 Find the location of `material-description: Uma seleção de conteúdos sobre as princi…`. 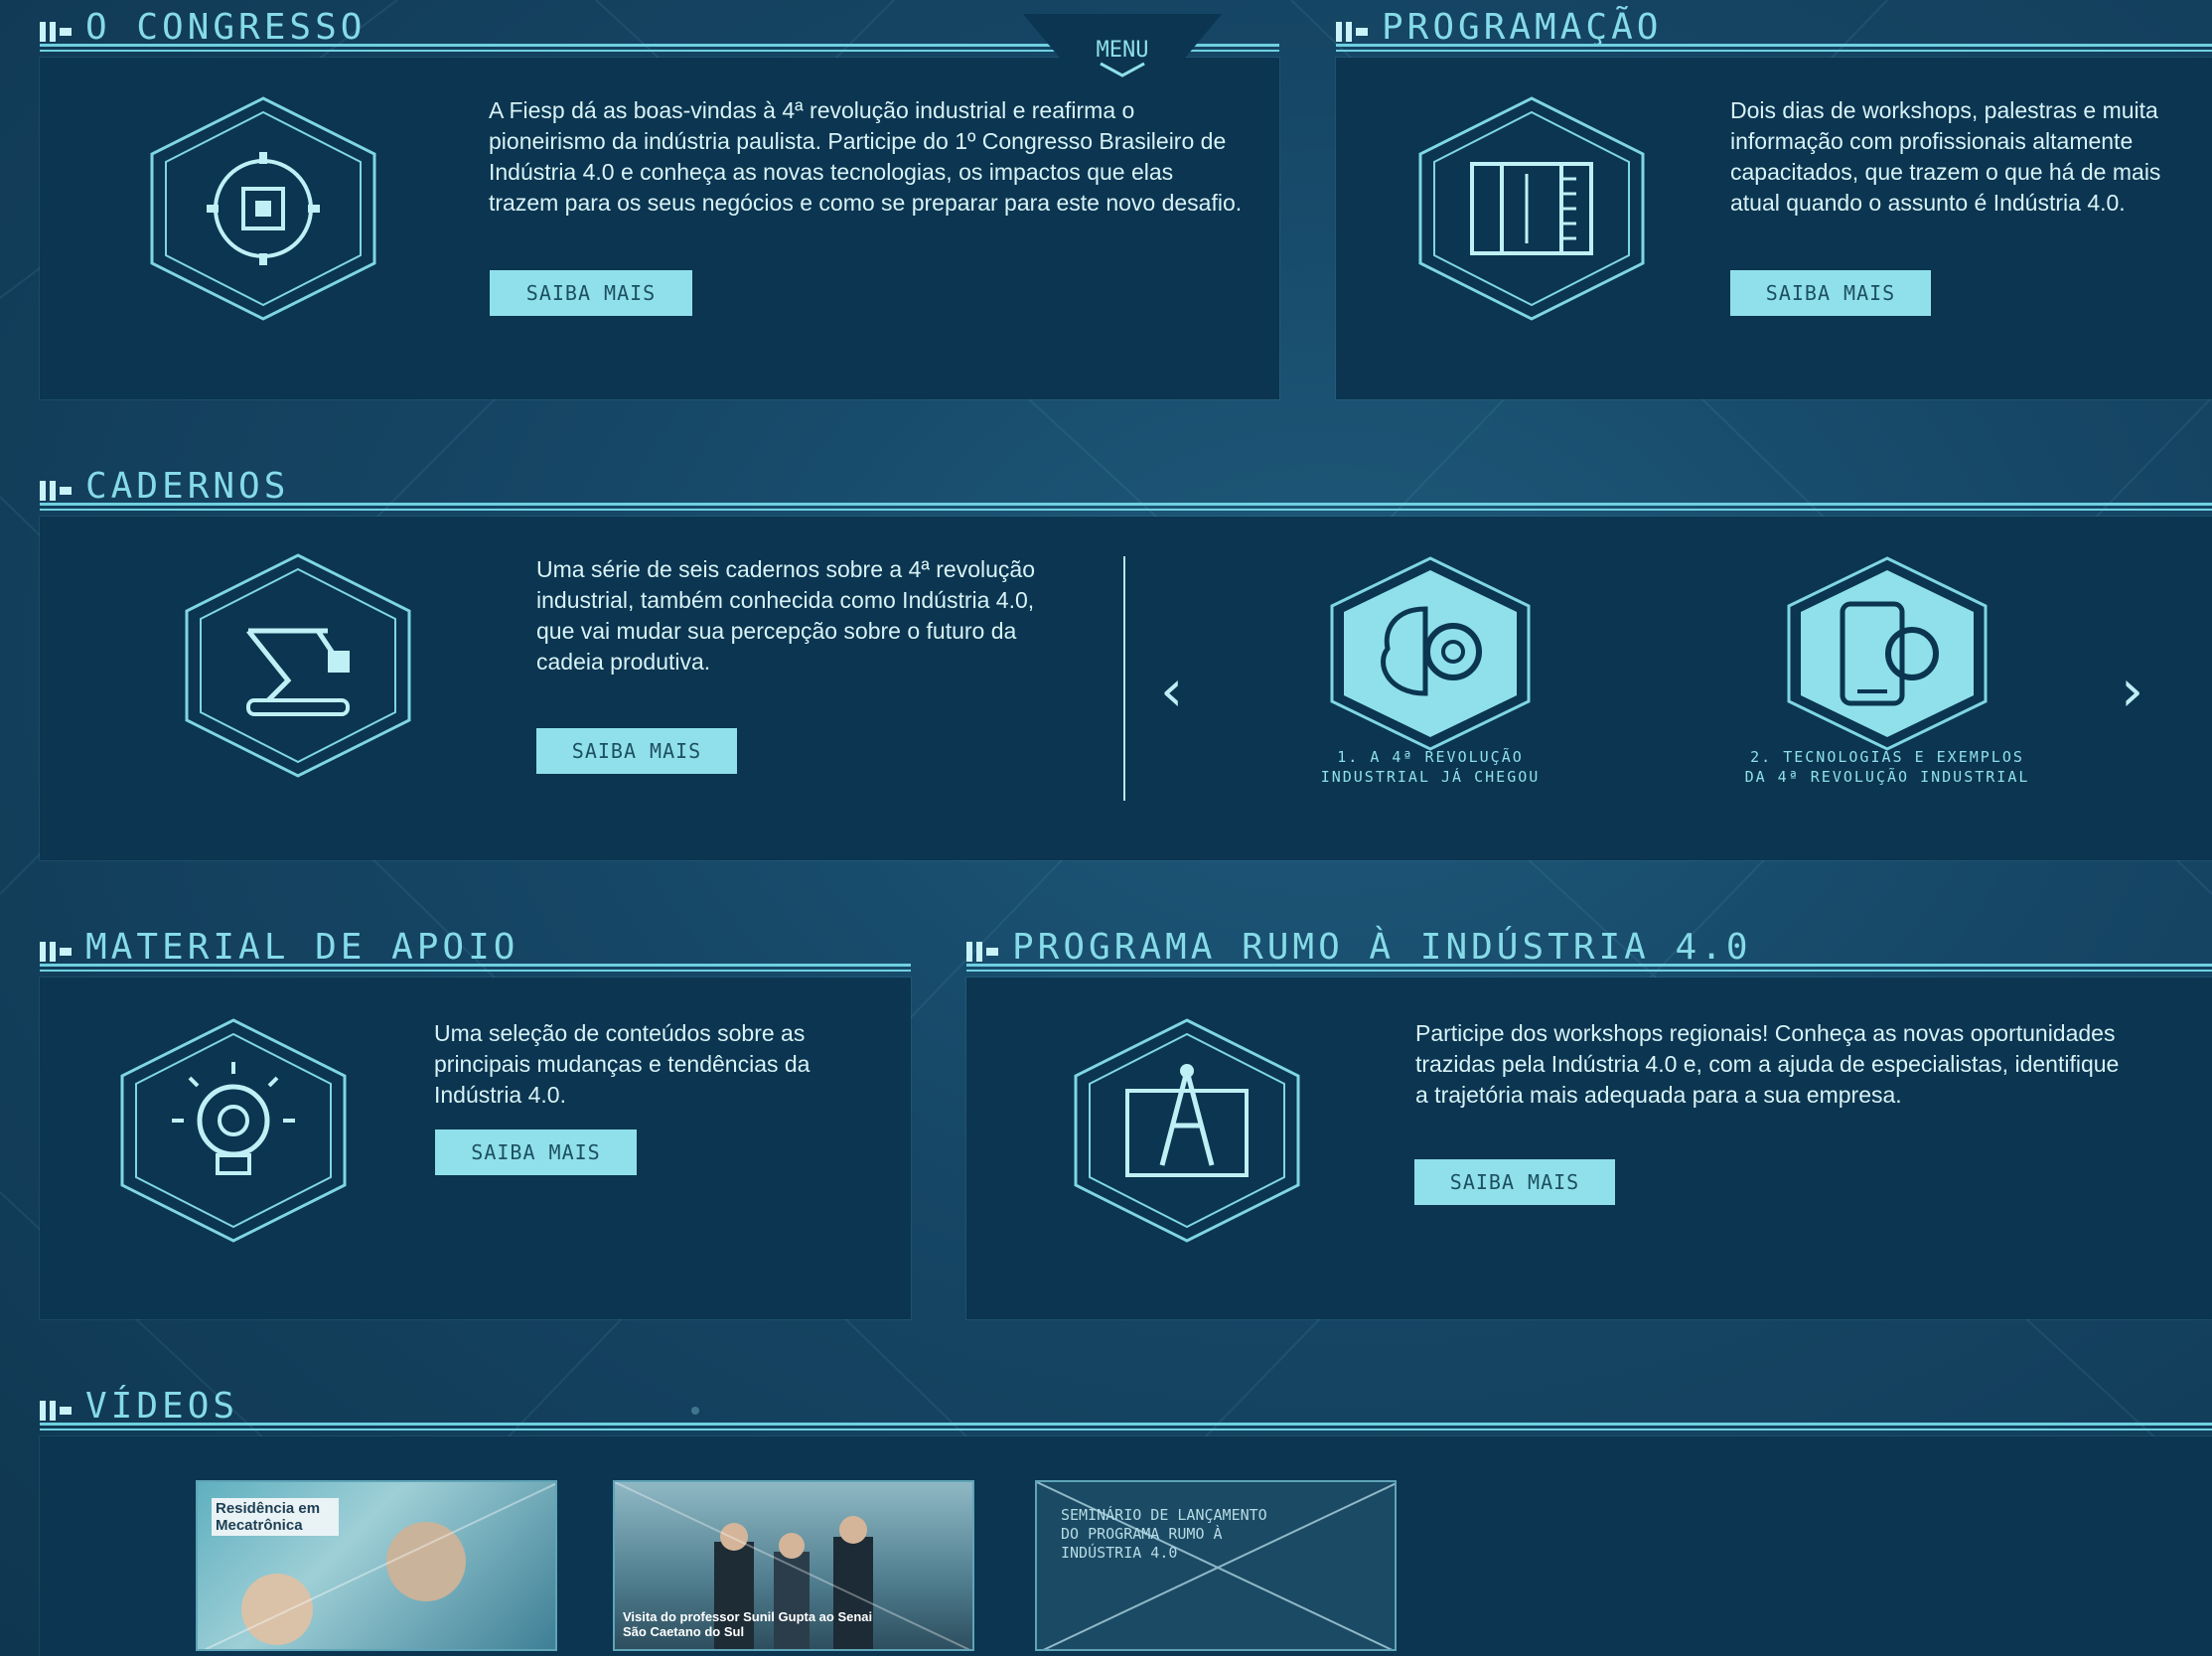

material-description: Uma seleção de conteúdos sobre as princi… is located at coordinates (622, 1064).